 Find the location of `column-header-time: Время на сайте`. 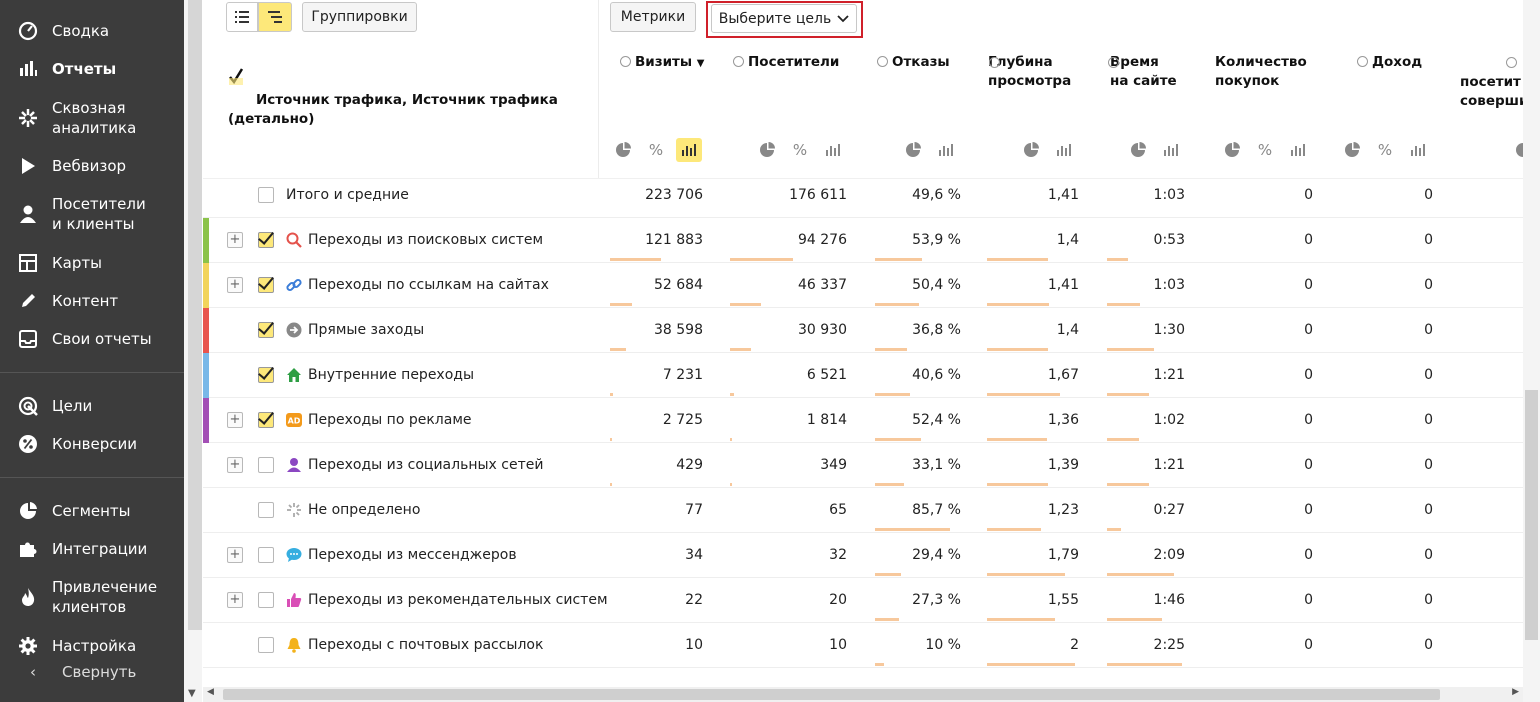

column-header-time: Время на сайте is located at coordinates (1142, 72).